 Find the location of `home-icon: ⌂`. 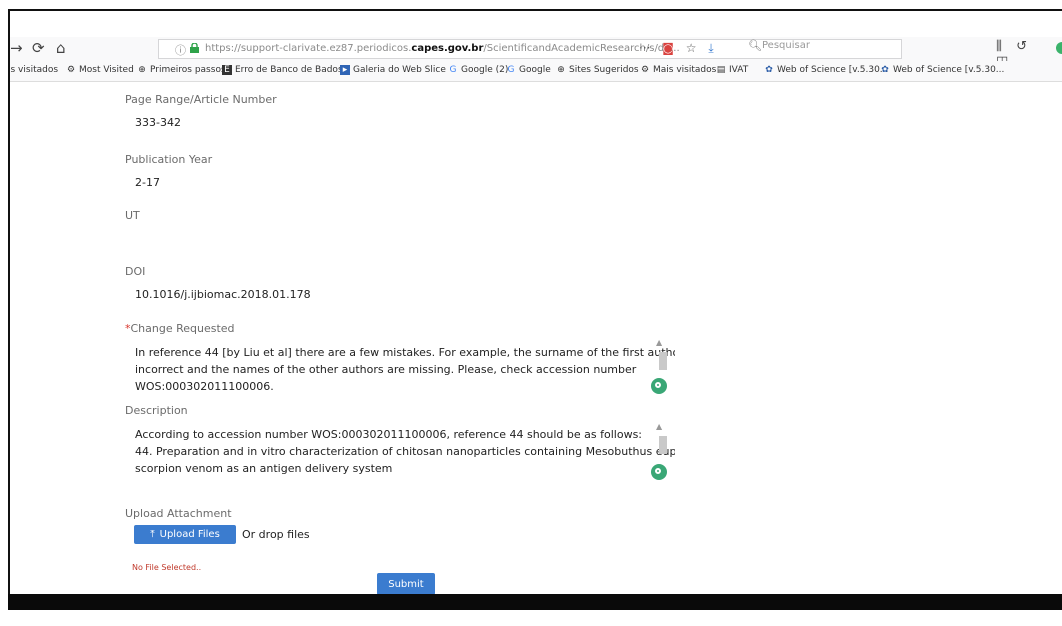

home-icon: ⌂ is located at coordinates (61, 48).